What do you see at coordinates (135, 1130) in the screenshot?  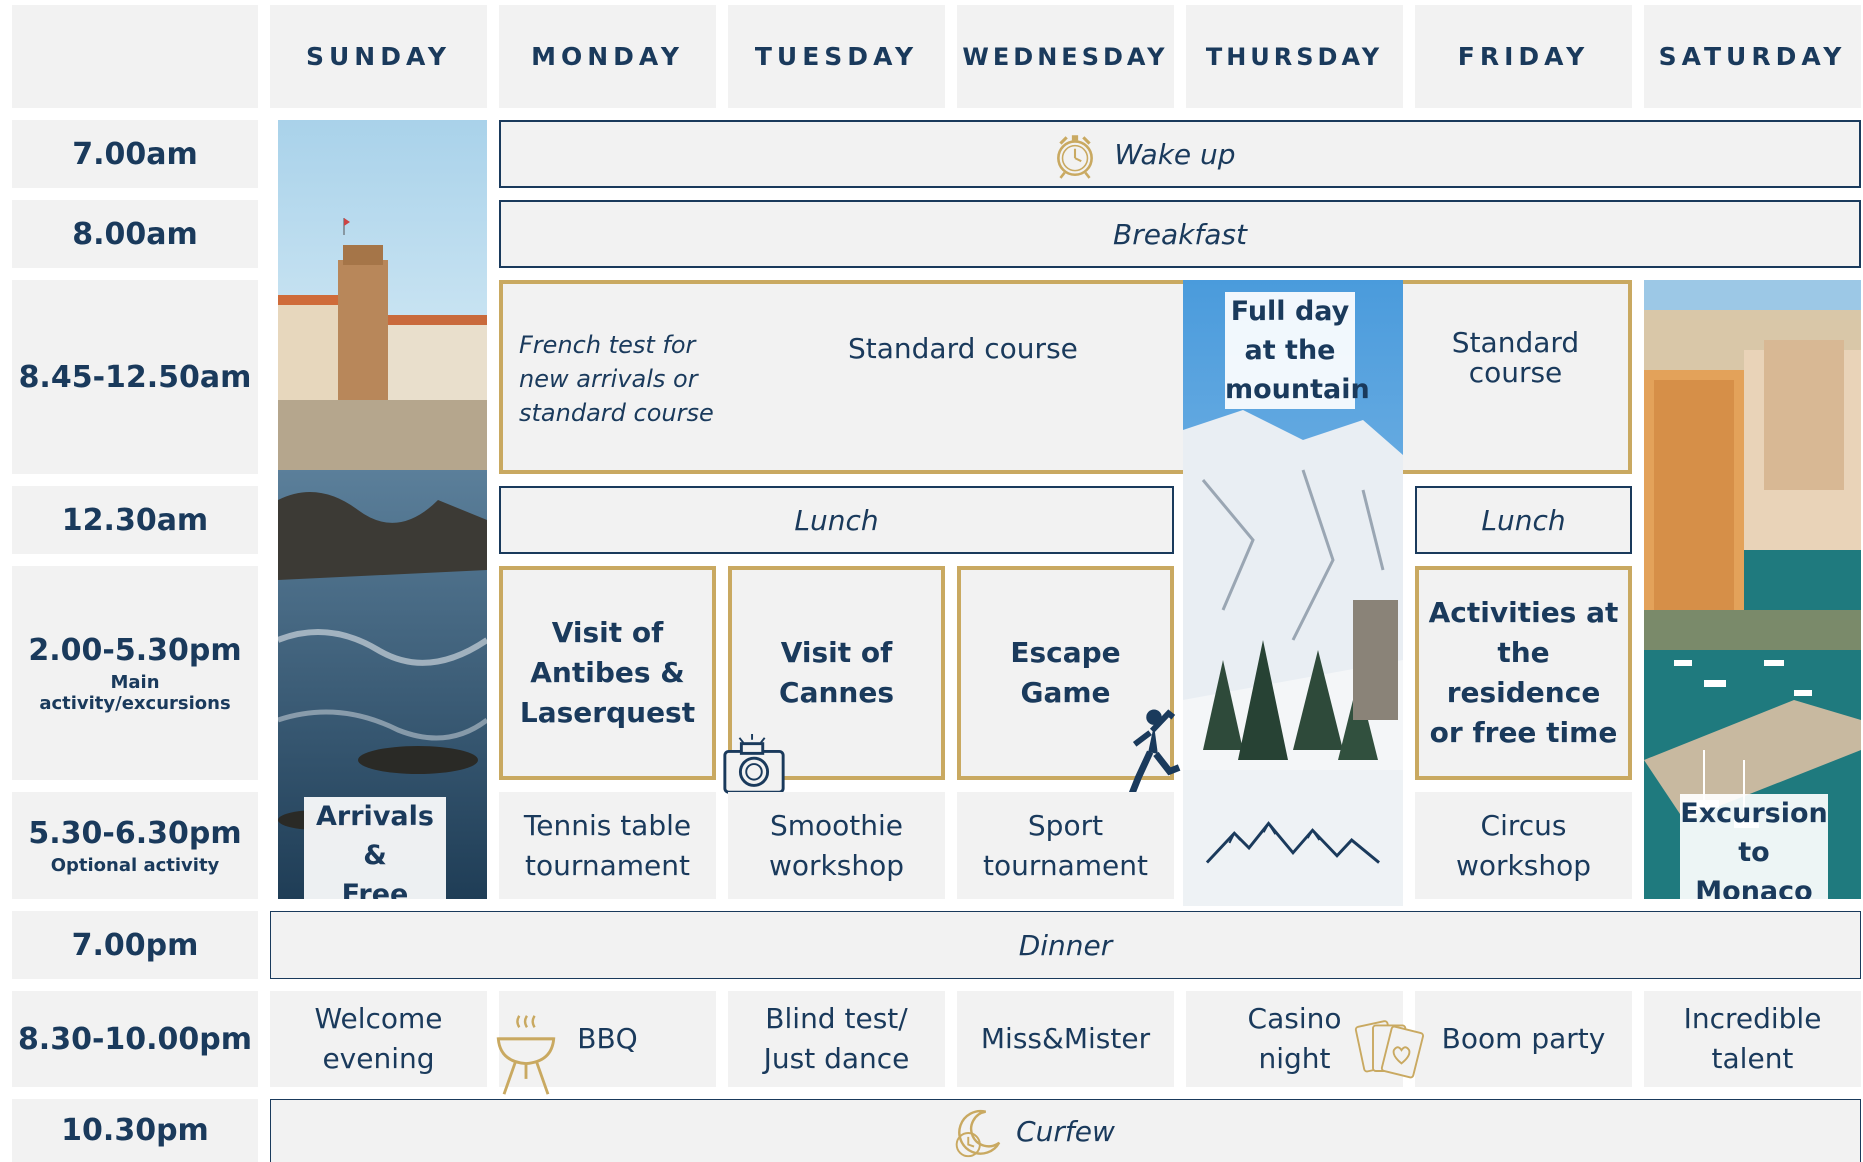 I see `time-label-2230: 10.30pm` at bounding box center [135, 1130].